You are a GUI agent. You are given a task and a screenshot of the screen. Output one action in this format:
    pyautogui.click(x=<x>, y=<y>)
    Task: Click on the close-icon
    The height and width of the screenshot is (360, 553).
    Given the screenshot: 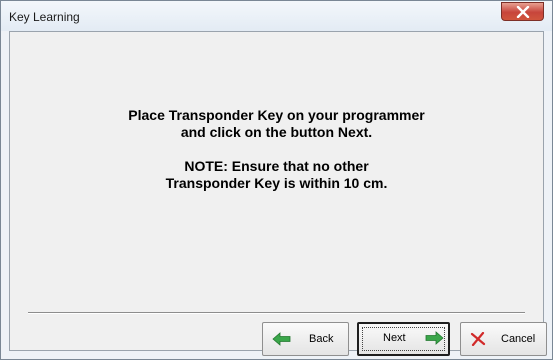 What is the action you would take?
    pyautogui.click(x=523, y=12)
    